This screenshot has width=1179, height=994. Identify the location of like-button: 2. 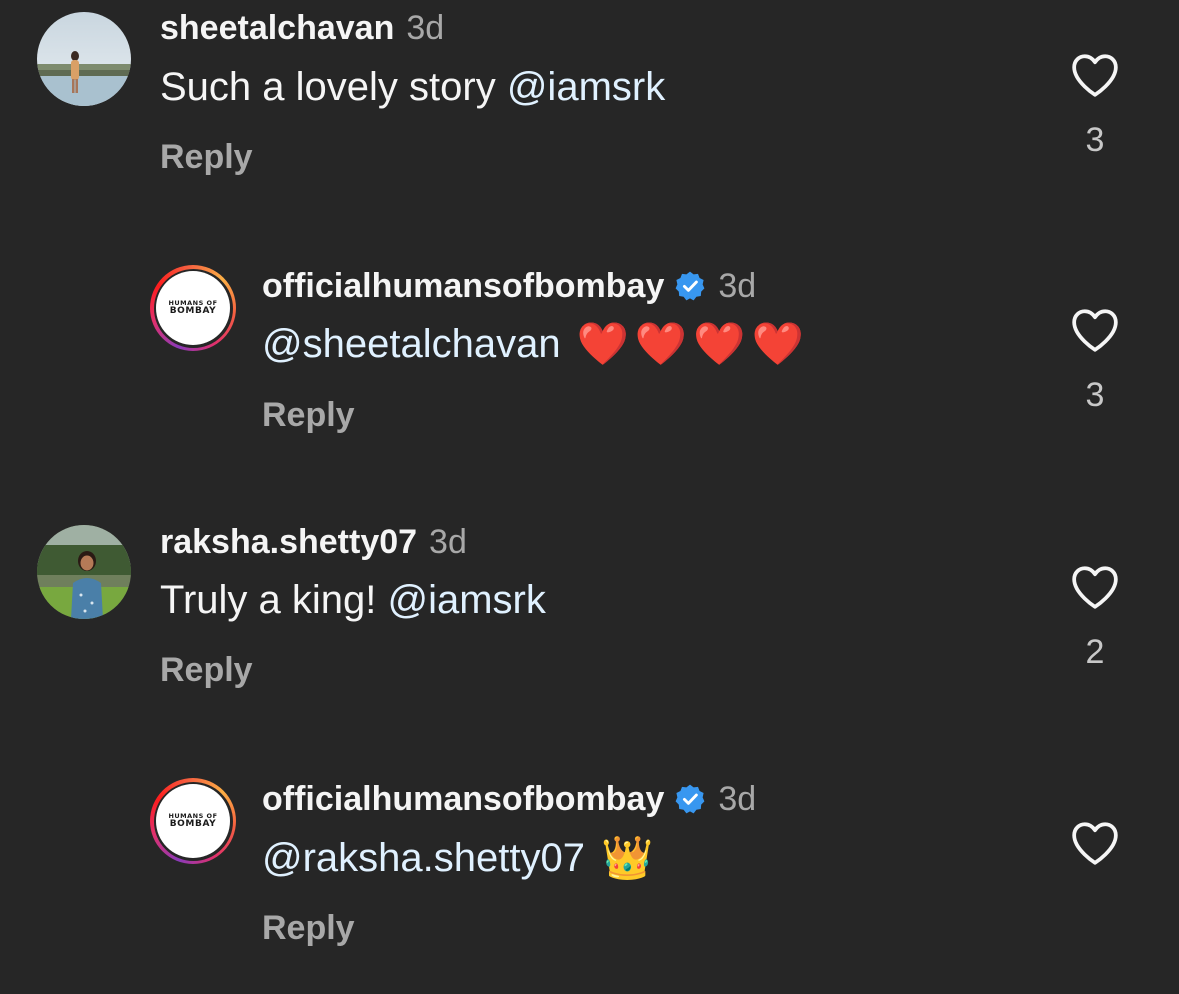
(1095, 618).